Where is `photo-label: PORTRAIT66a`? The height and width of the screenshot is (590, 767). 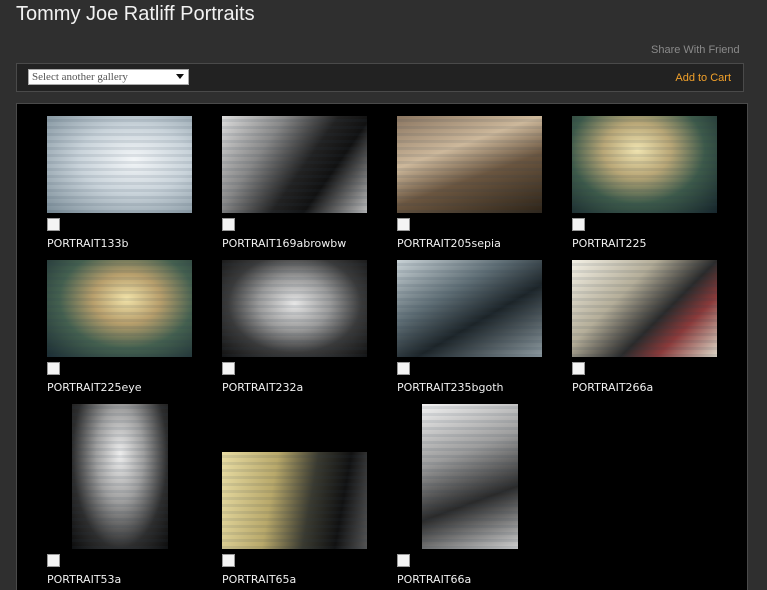 photo-label: PORTRAIT66a is located at coordinates (434, 579).